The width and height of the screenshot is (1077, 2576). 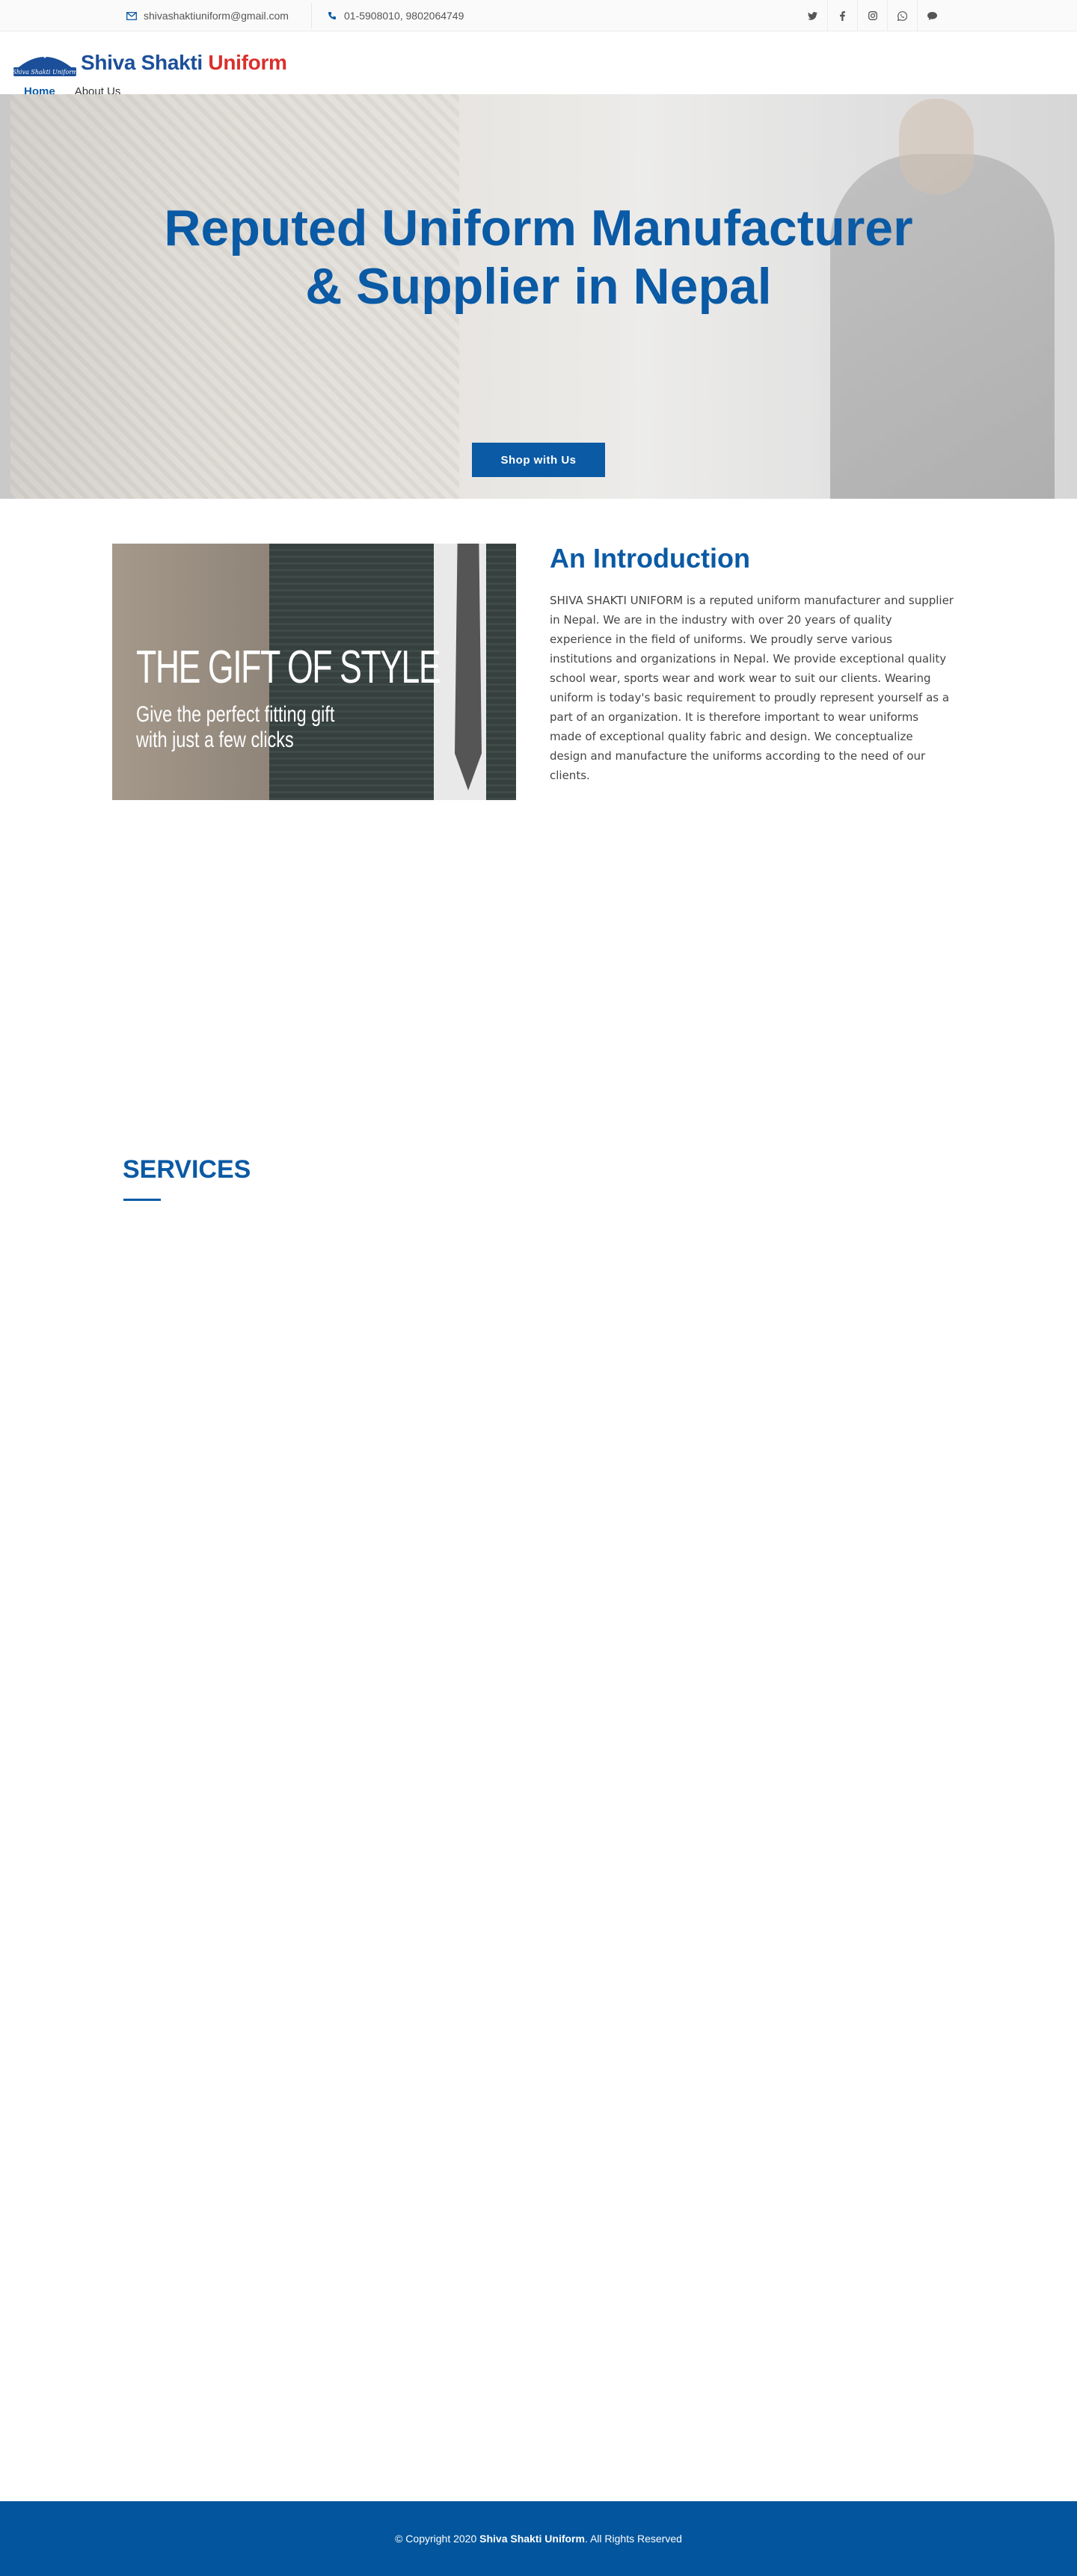 I want to click on logo-badge: Shiva Shakti Uniform, so click(x=45, y=63).